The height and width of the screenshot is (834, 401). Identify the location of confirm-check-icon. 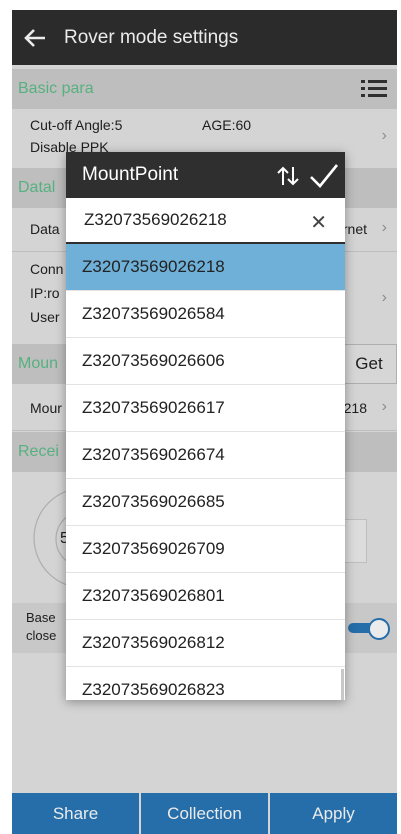
(324, 176).